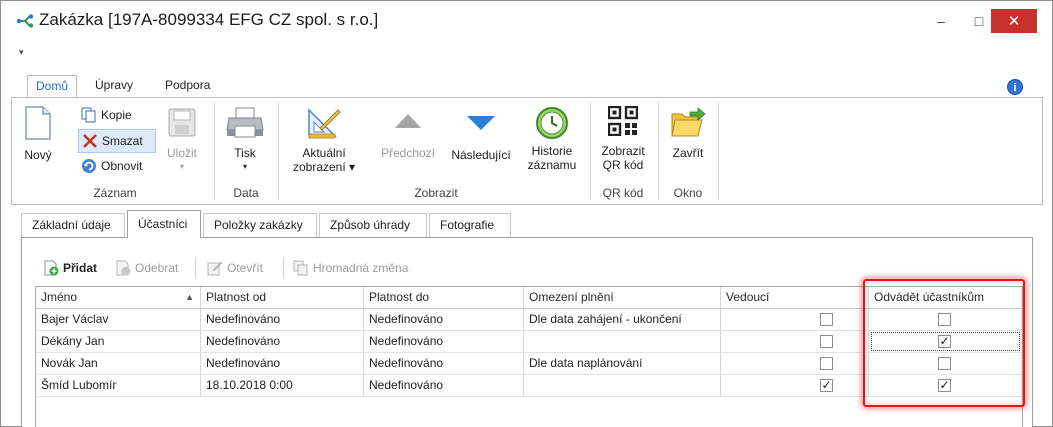 The image size is (1053, 427). I want to click on group-label-zaznam: Záznam, so click(115, 193).